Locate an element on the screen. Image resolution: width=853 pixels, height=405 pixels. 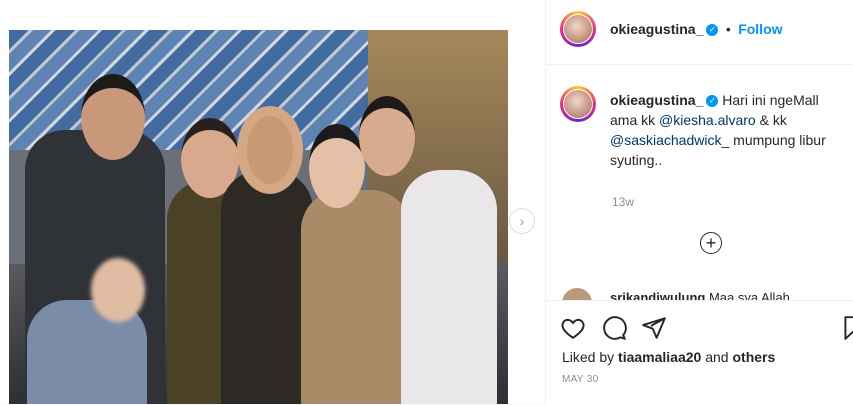
header-user-row: okieagustina_ ✓ • Follow is located at coordinates (696, 30).